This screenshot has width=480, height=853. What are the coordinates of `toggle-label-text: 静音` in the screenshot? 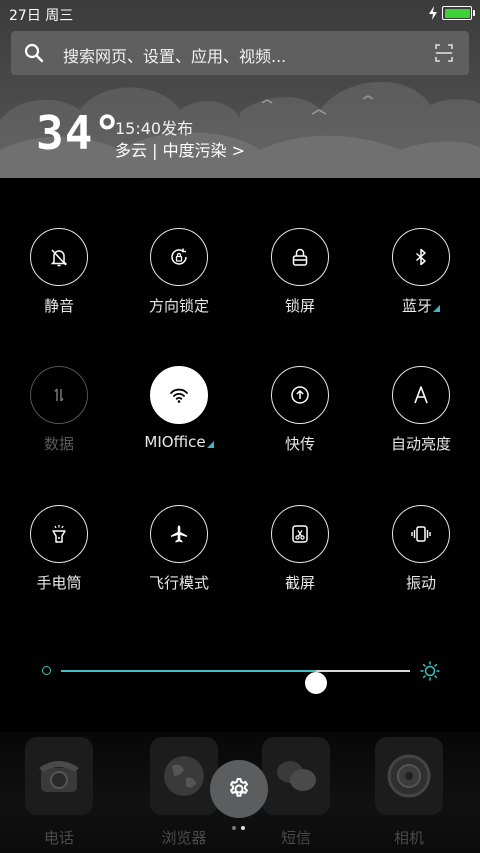 It's located at (58, 306).